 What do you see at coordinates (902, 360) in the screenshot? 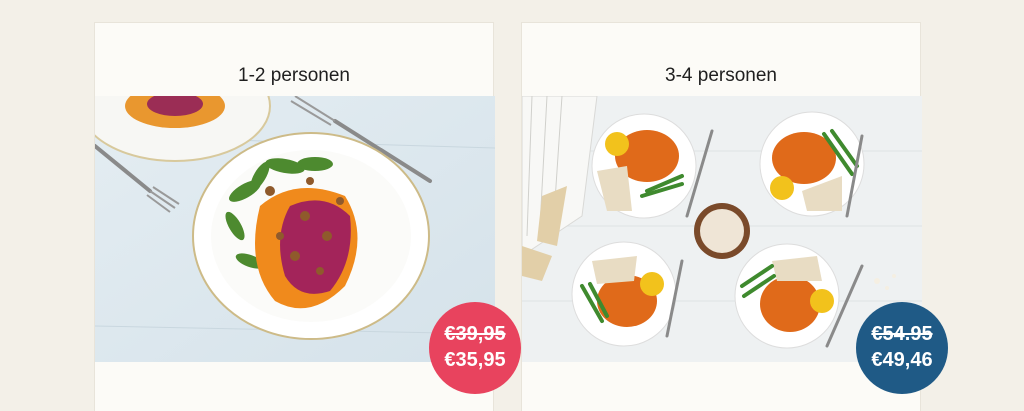
I see `discount-price: €49,46` at bounding box center [902, 360].